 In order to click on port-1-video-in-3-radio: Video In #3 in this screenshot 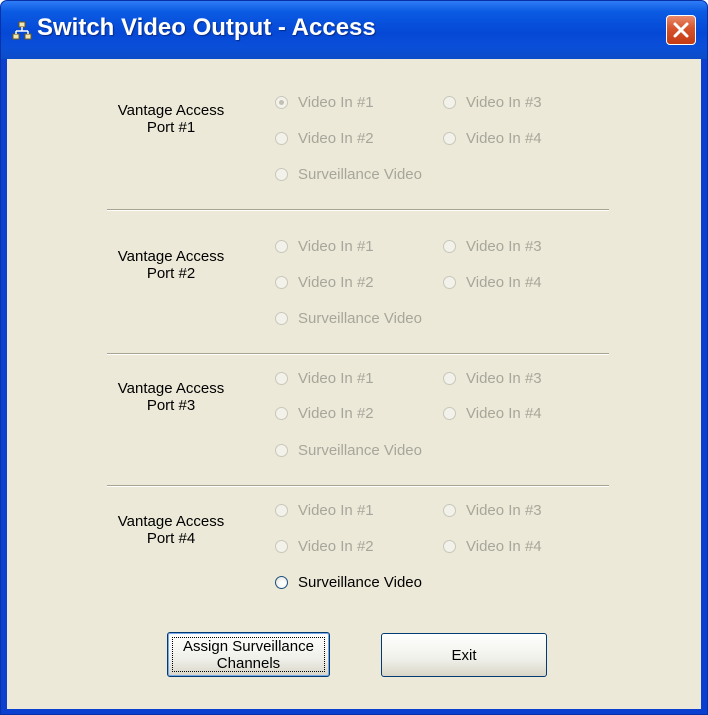, I will do `click(492, 102)`.